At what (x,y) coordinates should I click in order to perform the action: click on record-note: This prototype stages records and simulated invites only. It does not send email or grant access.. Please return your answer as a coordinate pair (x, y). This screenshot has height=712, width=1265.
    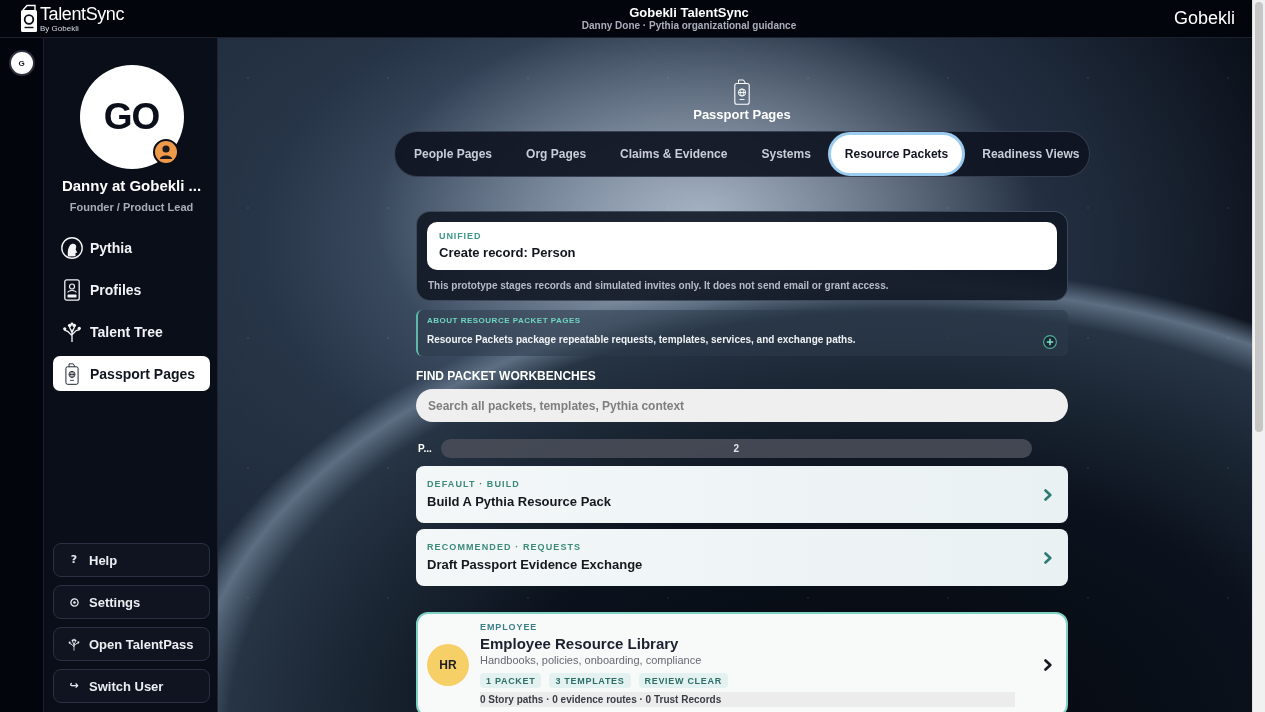
    Looking at the image, I should click on (659, 285).